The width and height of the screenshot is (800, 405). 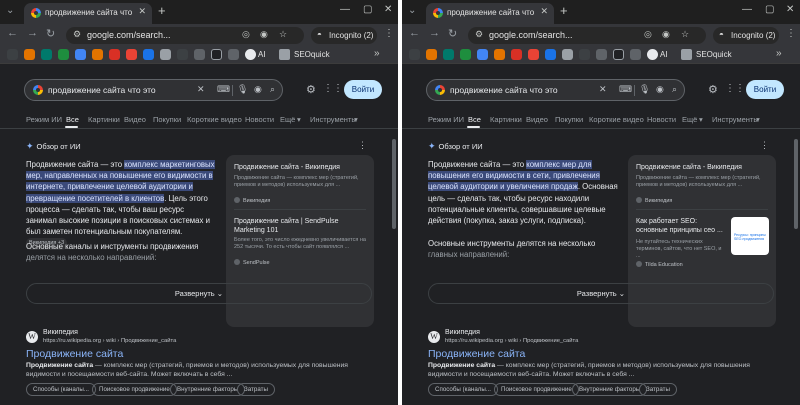 I want to click on tracking-off-icon: ◎, so click(x=246, y=34).